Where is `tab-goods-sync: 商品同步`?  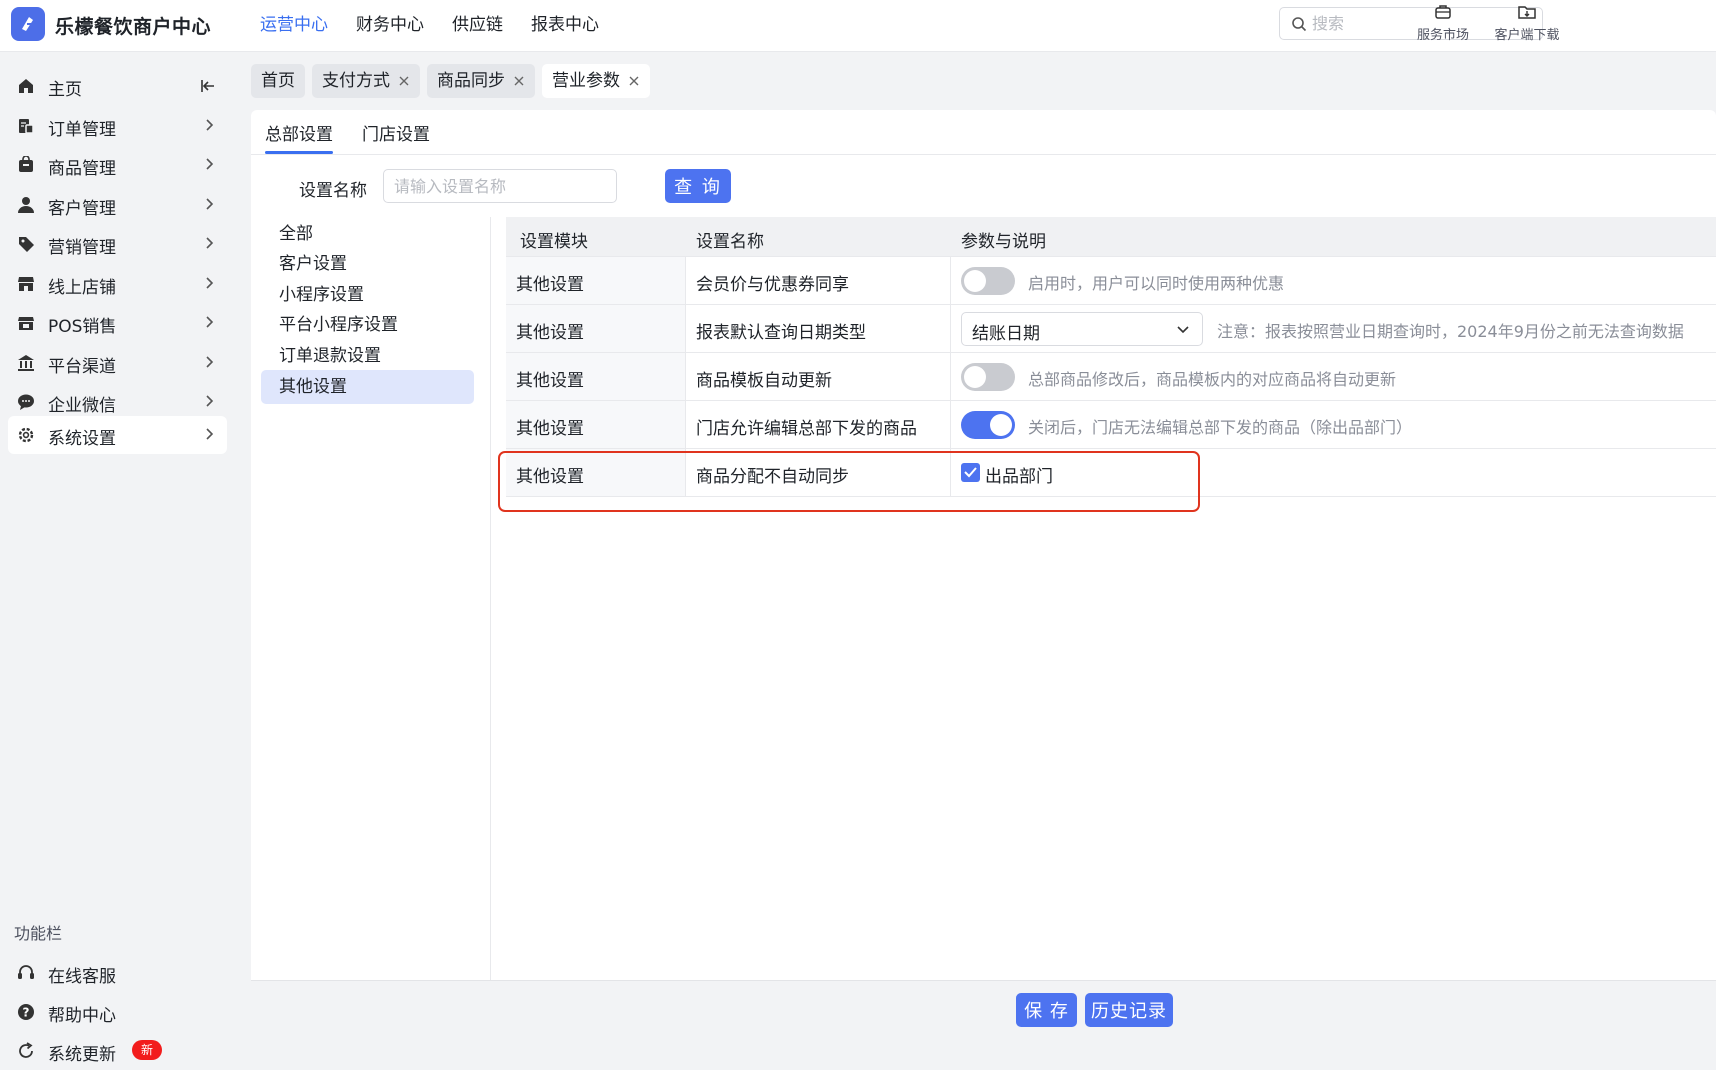
tab-goods-sync: 商品同步 is located at coordinates (481, 81).